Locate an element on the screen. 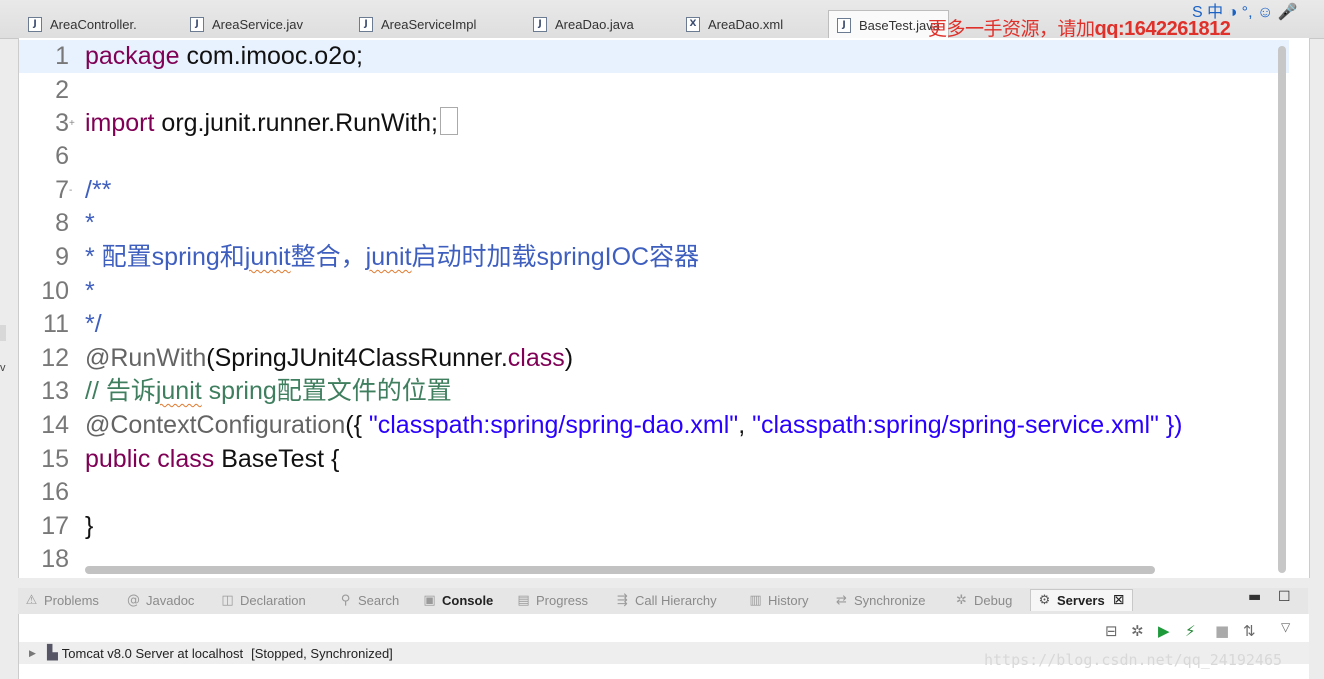 This screenshot has height=679, width=1324. tab-label: Servers is located at coordinates (1081, 600).